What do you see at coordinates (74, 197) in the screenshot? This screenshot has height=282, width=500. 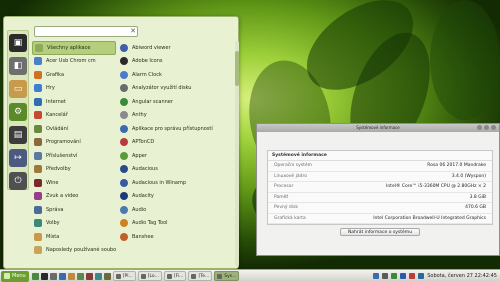 I see `category-item: Zvuk a video` at bounding box center [74, 197].